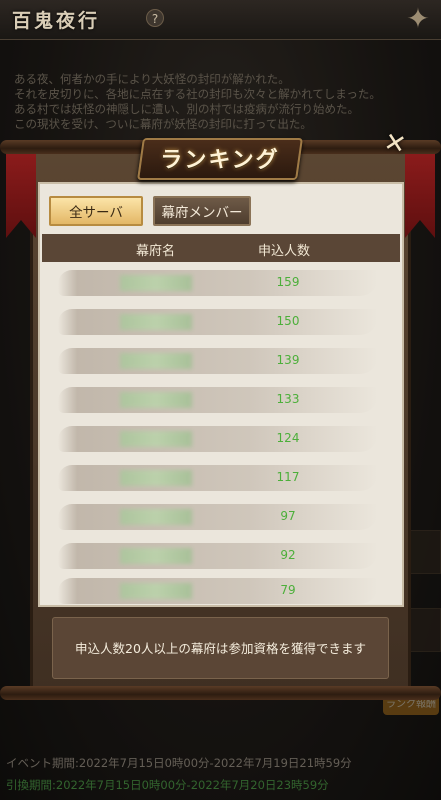  I want to click on table-row: 92, so click(223, 556).